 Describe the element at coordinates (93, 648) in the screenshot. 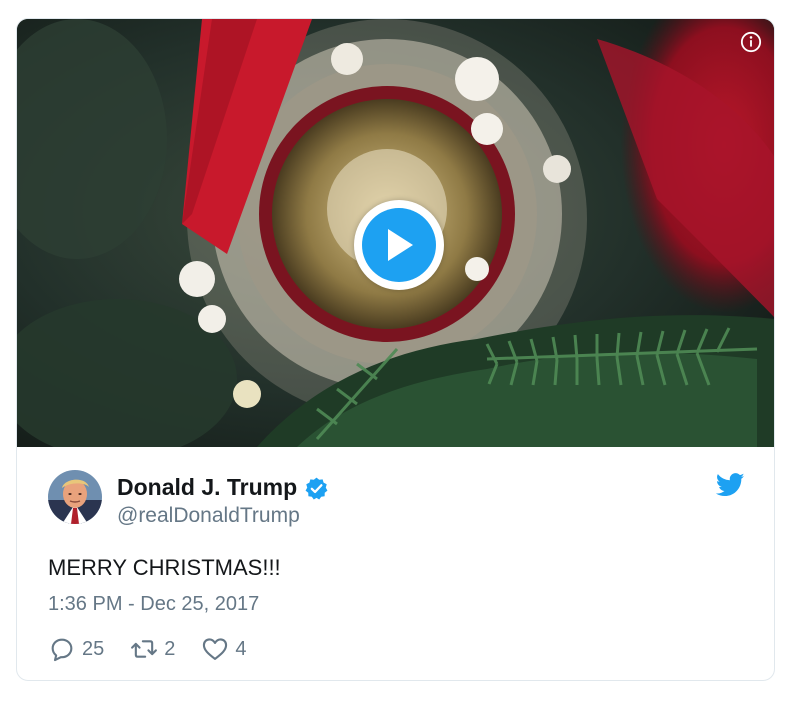

I see `reply-count: 25` at that location.